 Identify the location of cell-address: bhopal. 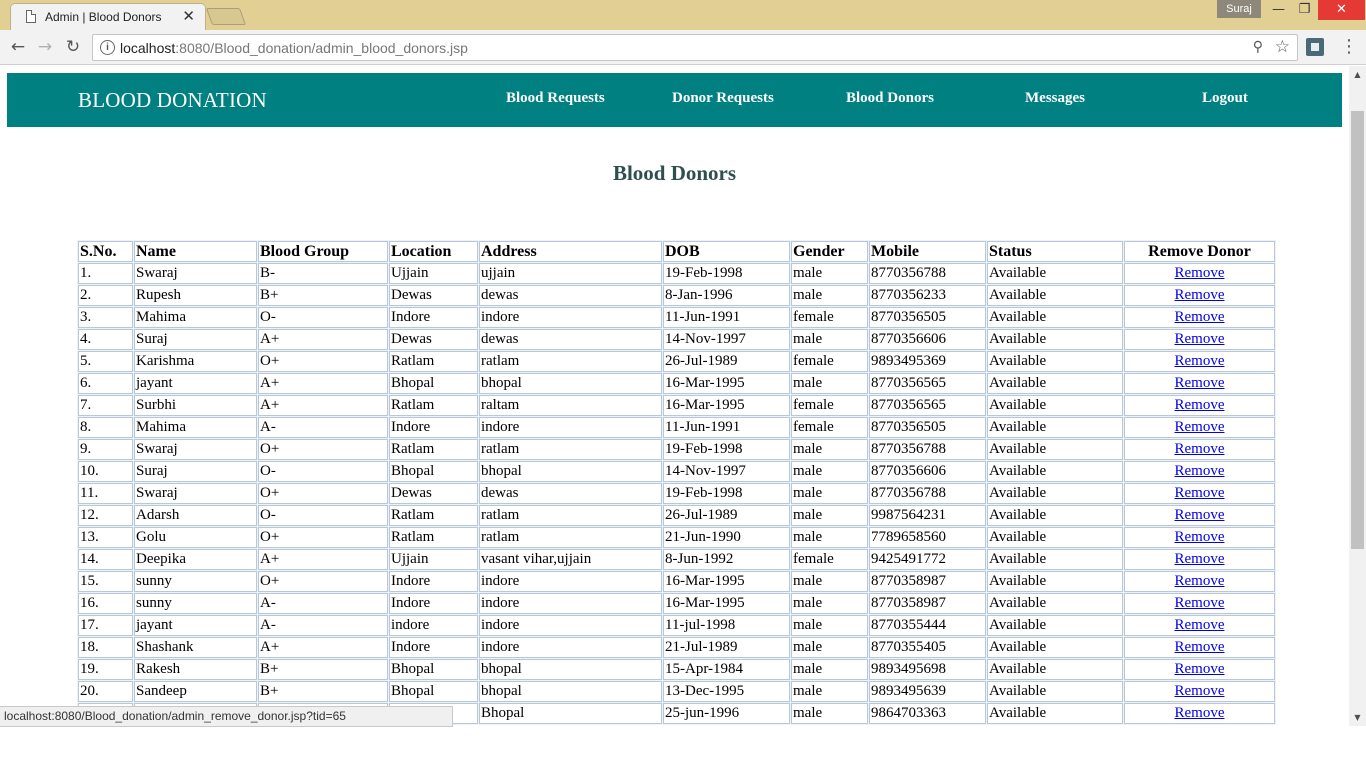
(570, 383).